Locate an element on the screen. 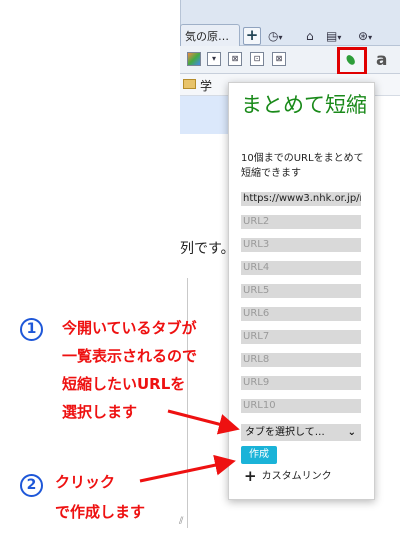  new-tab-button: + is located at coordinates (252, 36).